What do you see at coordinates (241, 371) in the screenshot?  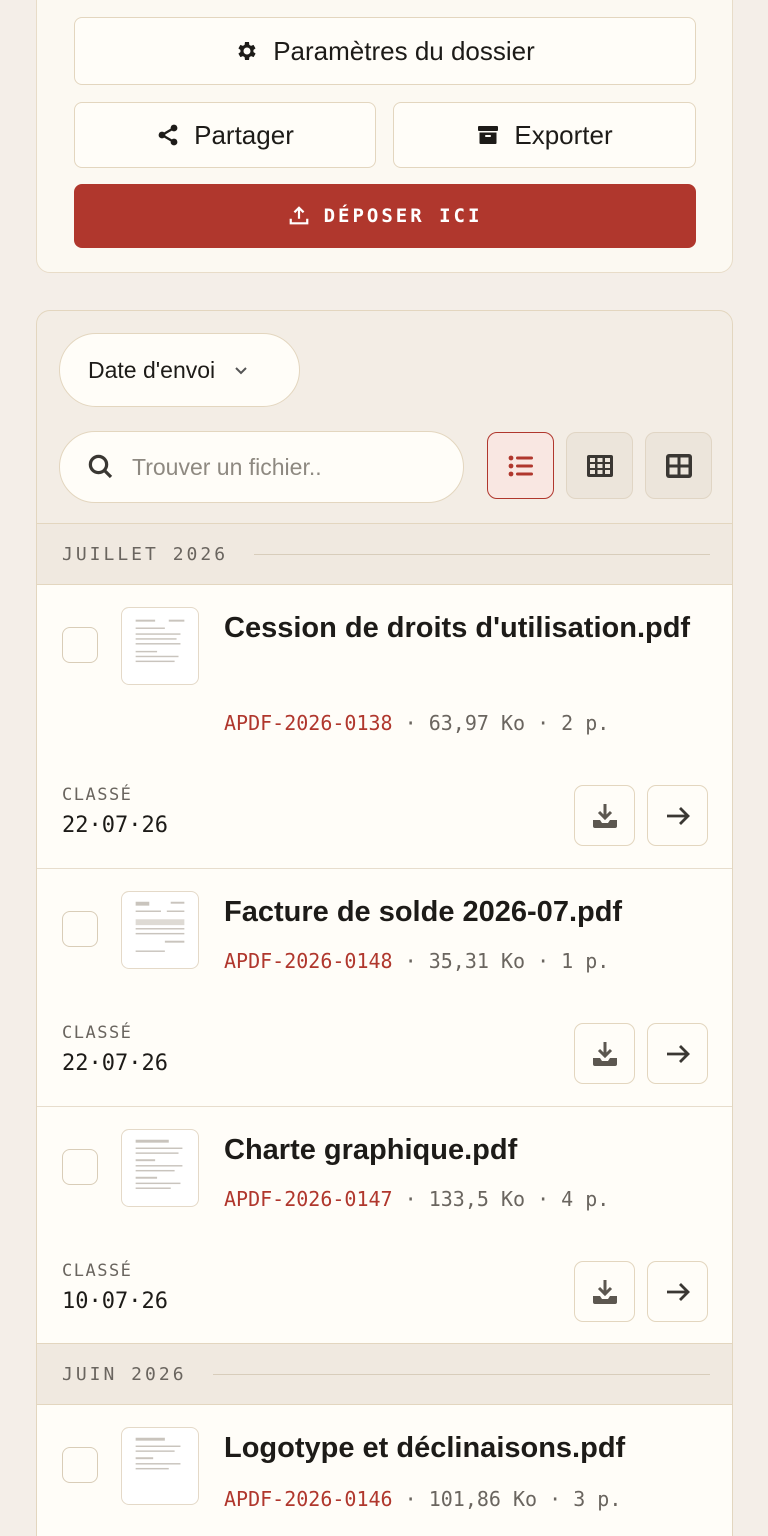 I see `chevron-down-icon` at bounding box center [241, 371].